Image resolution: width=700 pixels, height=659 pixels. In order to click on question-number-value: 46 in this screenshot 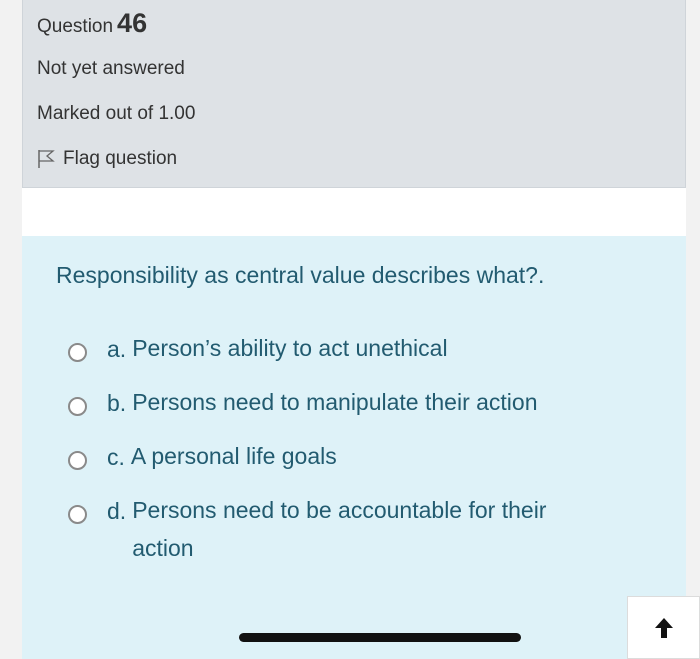, I will do `click(132, 23)`.